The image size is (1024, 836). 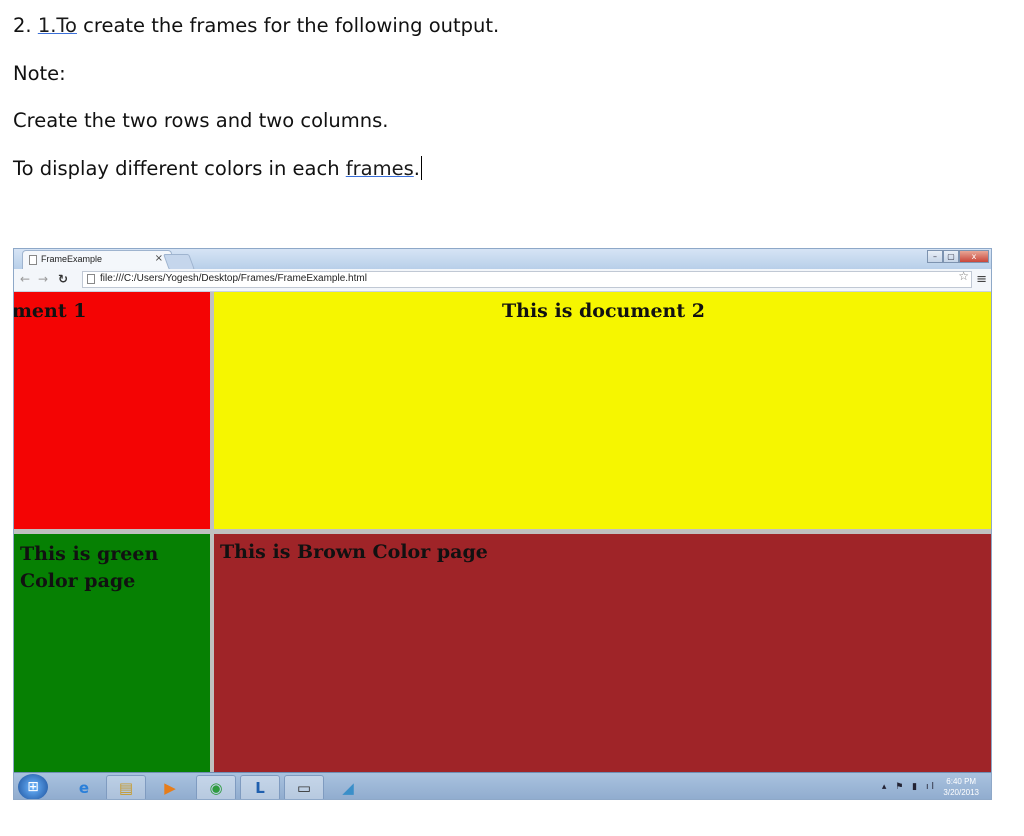 I want to click on paragraph-note: Note:, so click(x=39, y=73).